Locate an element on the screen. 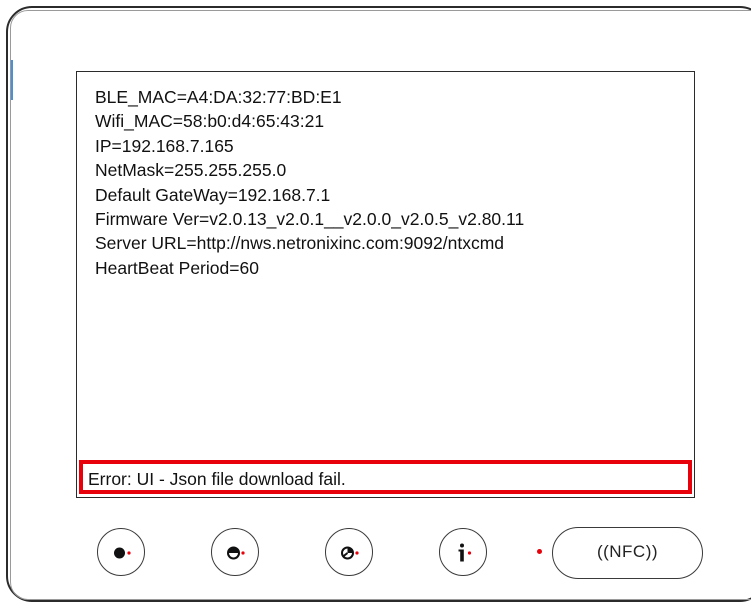 This screenshot has height=602, width=751. error-message: Error: UI - Json file download fail. is located at coordinates (217, 479).